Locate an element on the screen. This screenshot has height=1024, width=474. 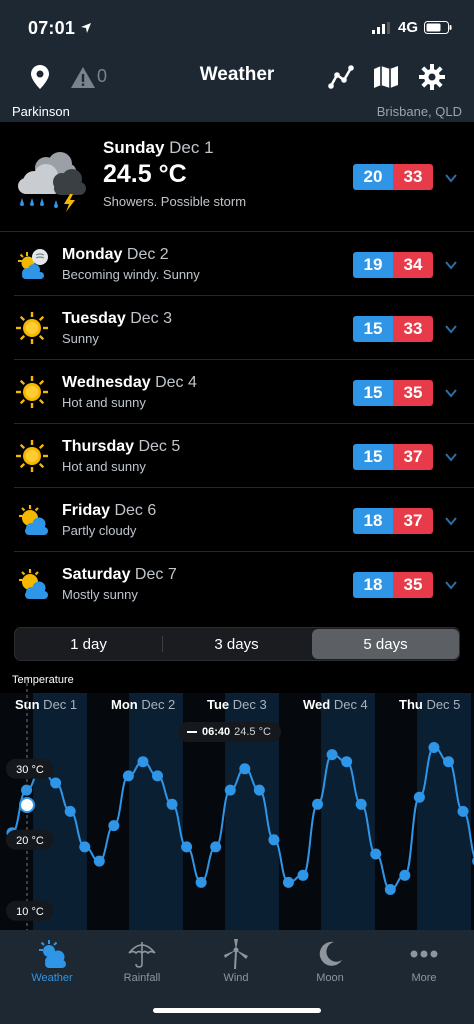
forecast-row: Tuesday Dec 3 Sunny 15 33 is located at coordinates (244, 328).